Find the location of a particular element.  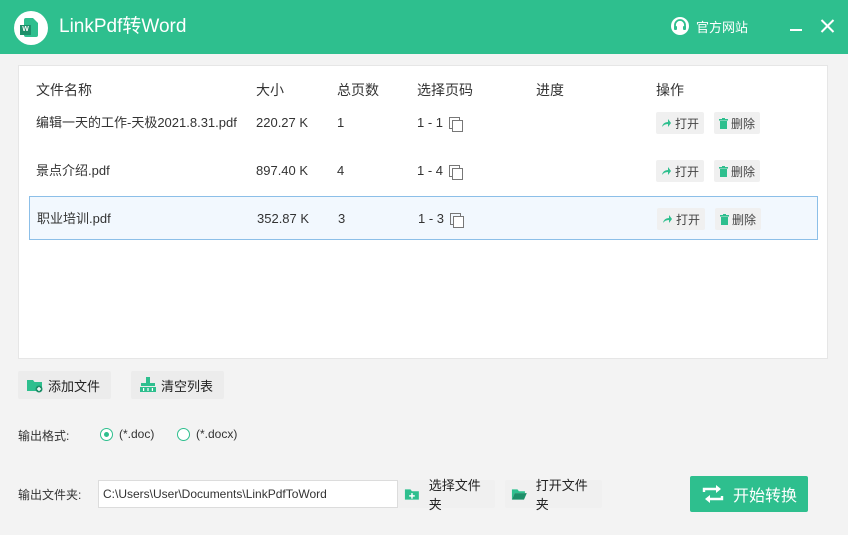

page-range-value: 1 - 1 is located at coordinates (430, 122).